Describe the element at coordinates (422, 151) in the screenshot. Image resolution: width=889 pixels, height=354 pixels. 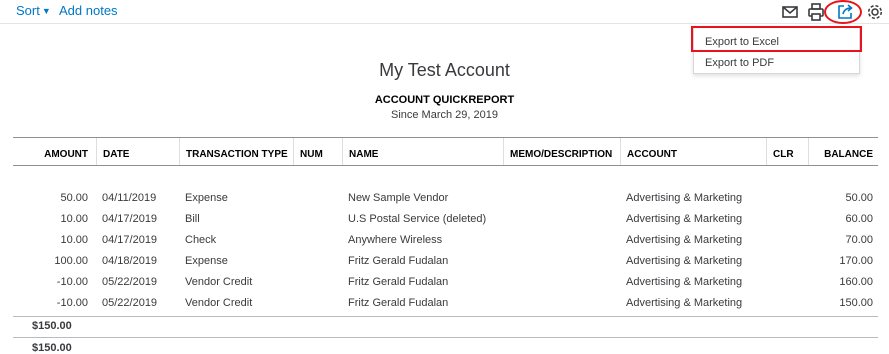
I see `column-header-name: NAME` at that location.